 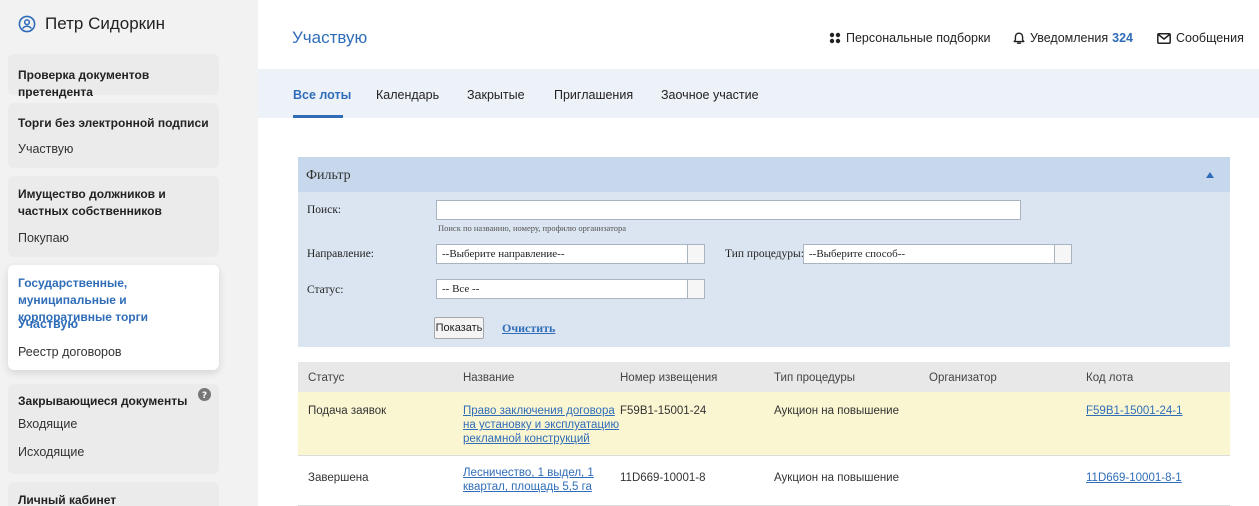 I want to click on sidebar-item-buying: Покупаю, so click(x=43, y=238).